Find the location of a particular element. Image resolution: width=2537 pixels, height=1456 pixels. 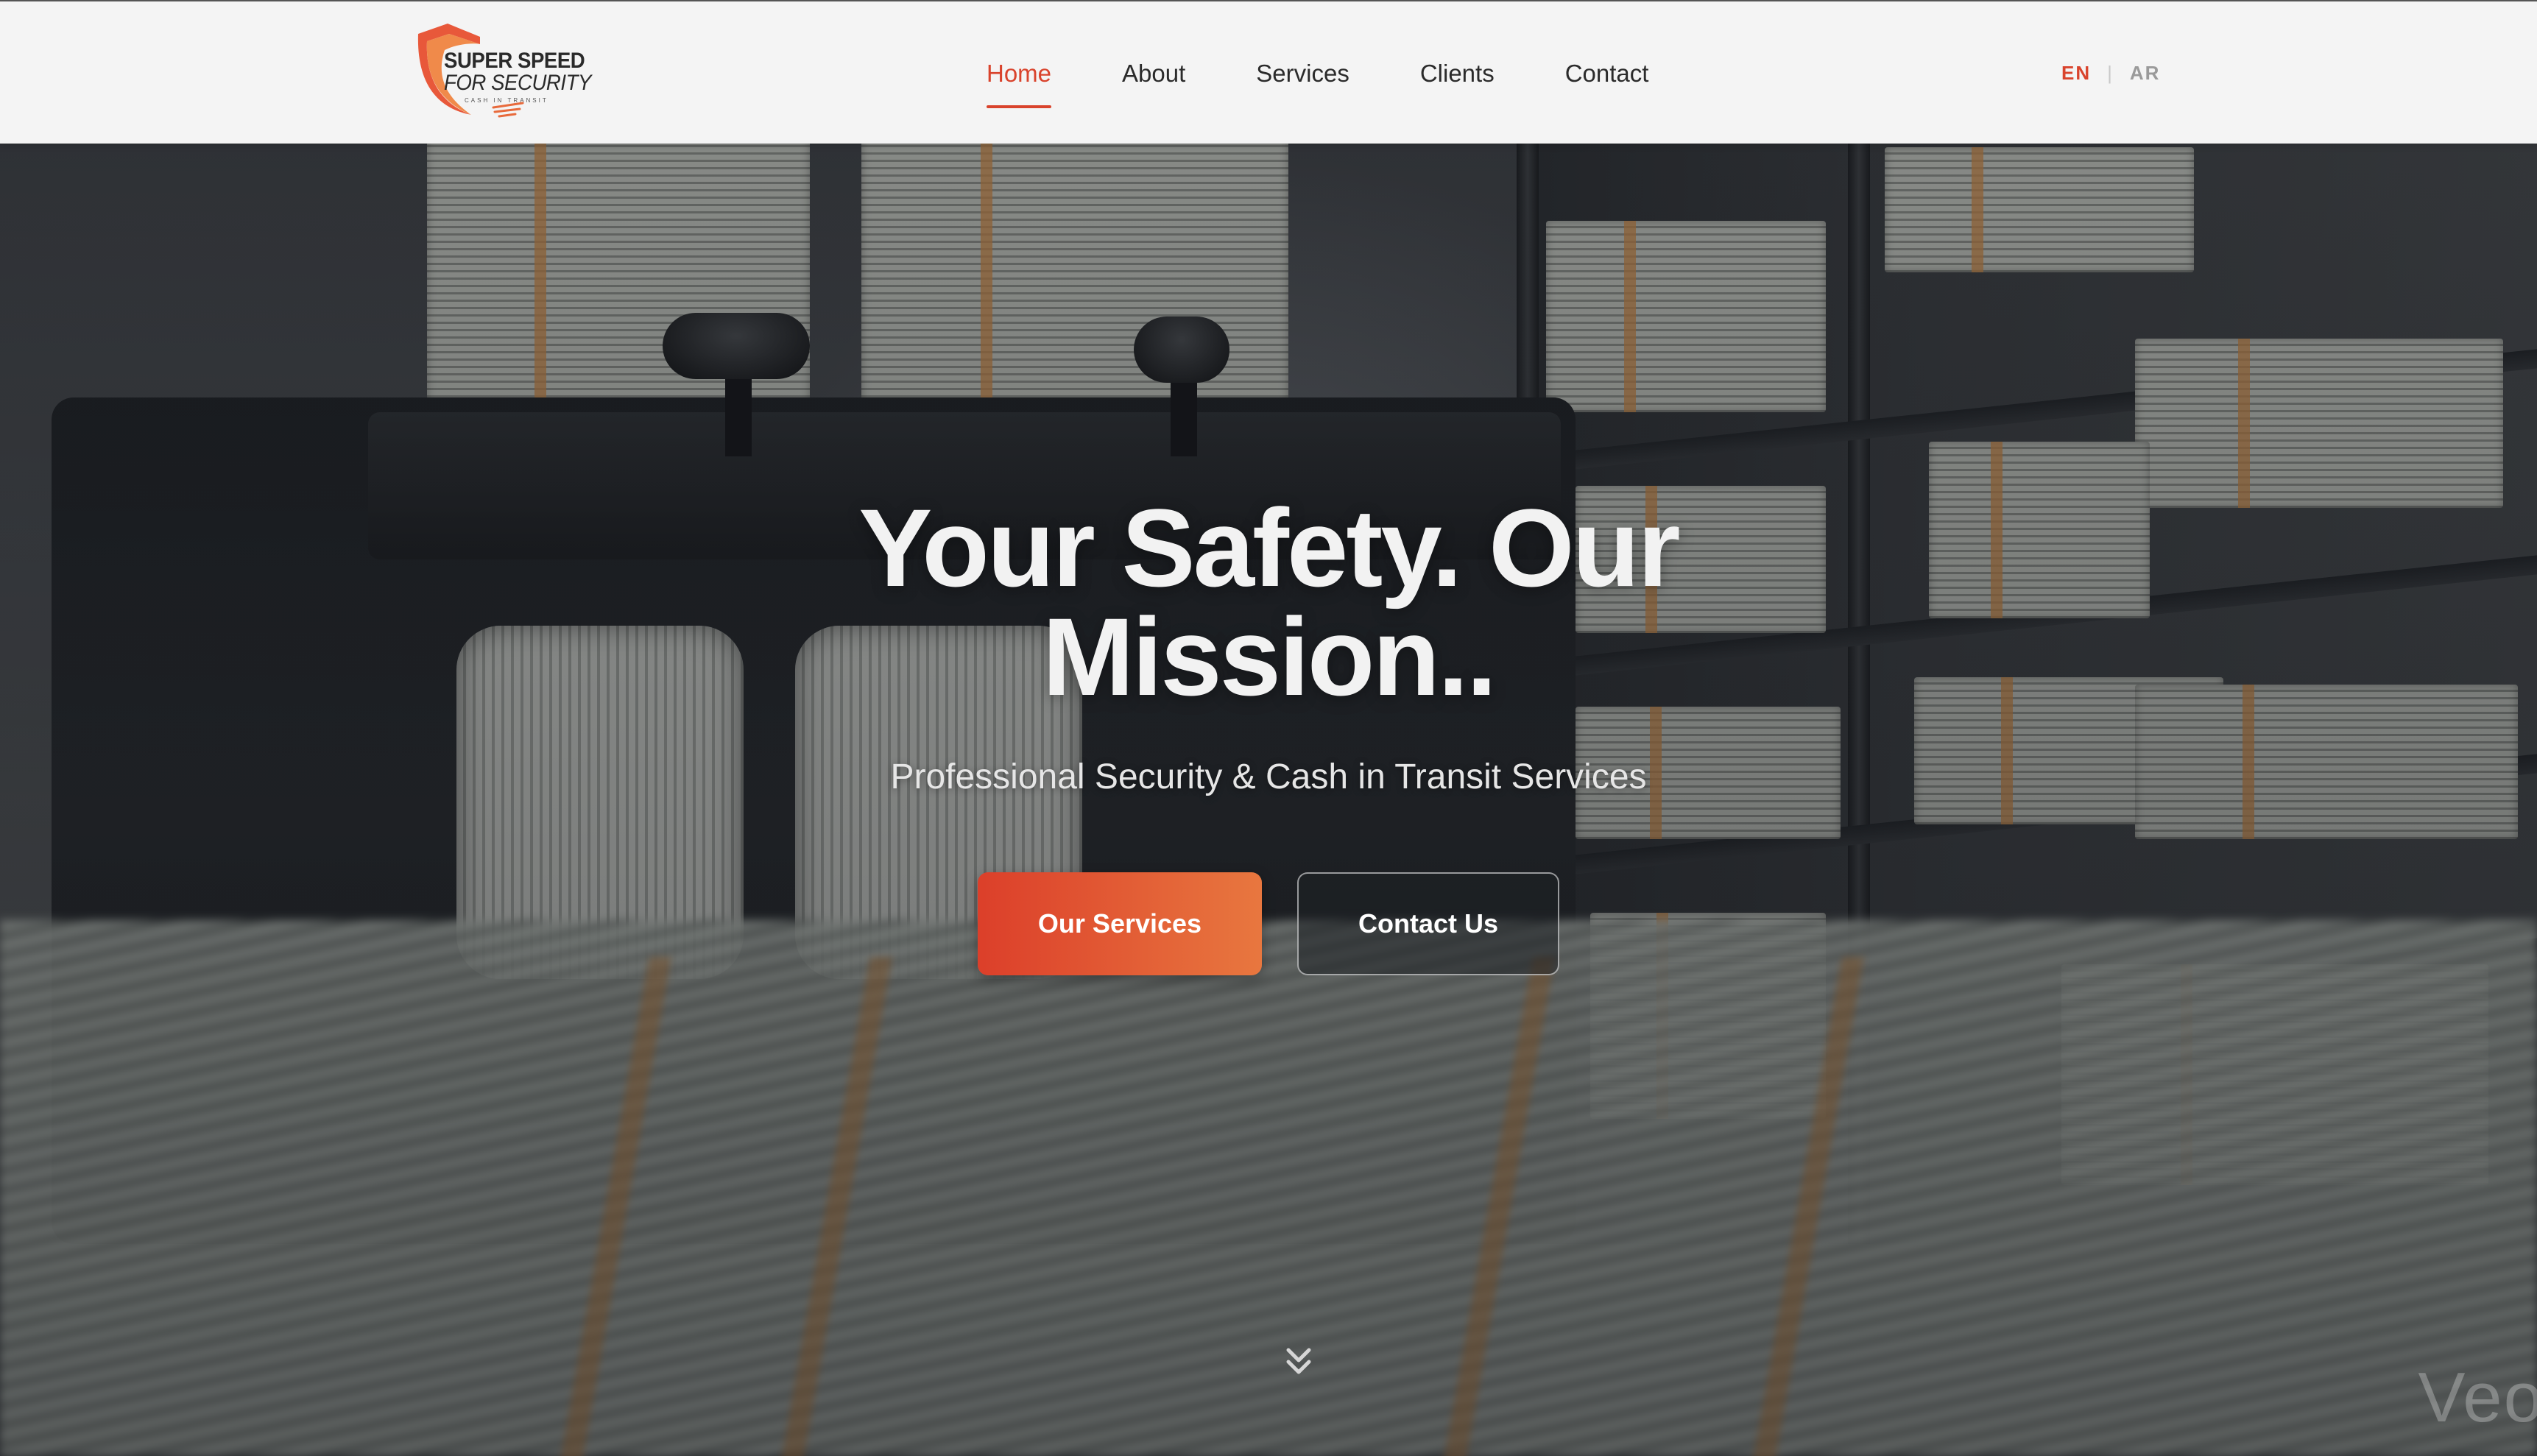

our-services-button: Our Services is located at coordinates (1120, 923).